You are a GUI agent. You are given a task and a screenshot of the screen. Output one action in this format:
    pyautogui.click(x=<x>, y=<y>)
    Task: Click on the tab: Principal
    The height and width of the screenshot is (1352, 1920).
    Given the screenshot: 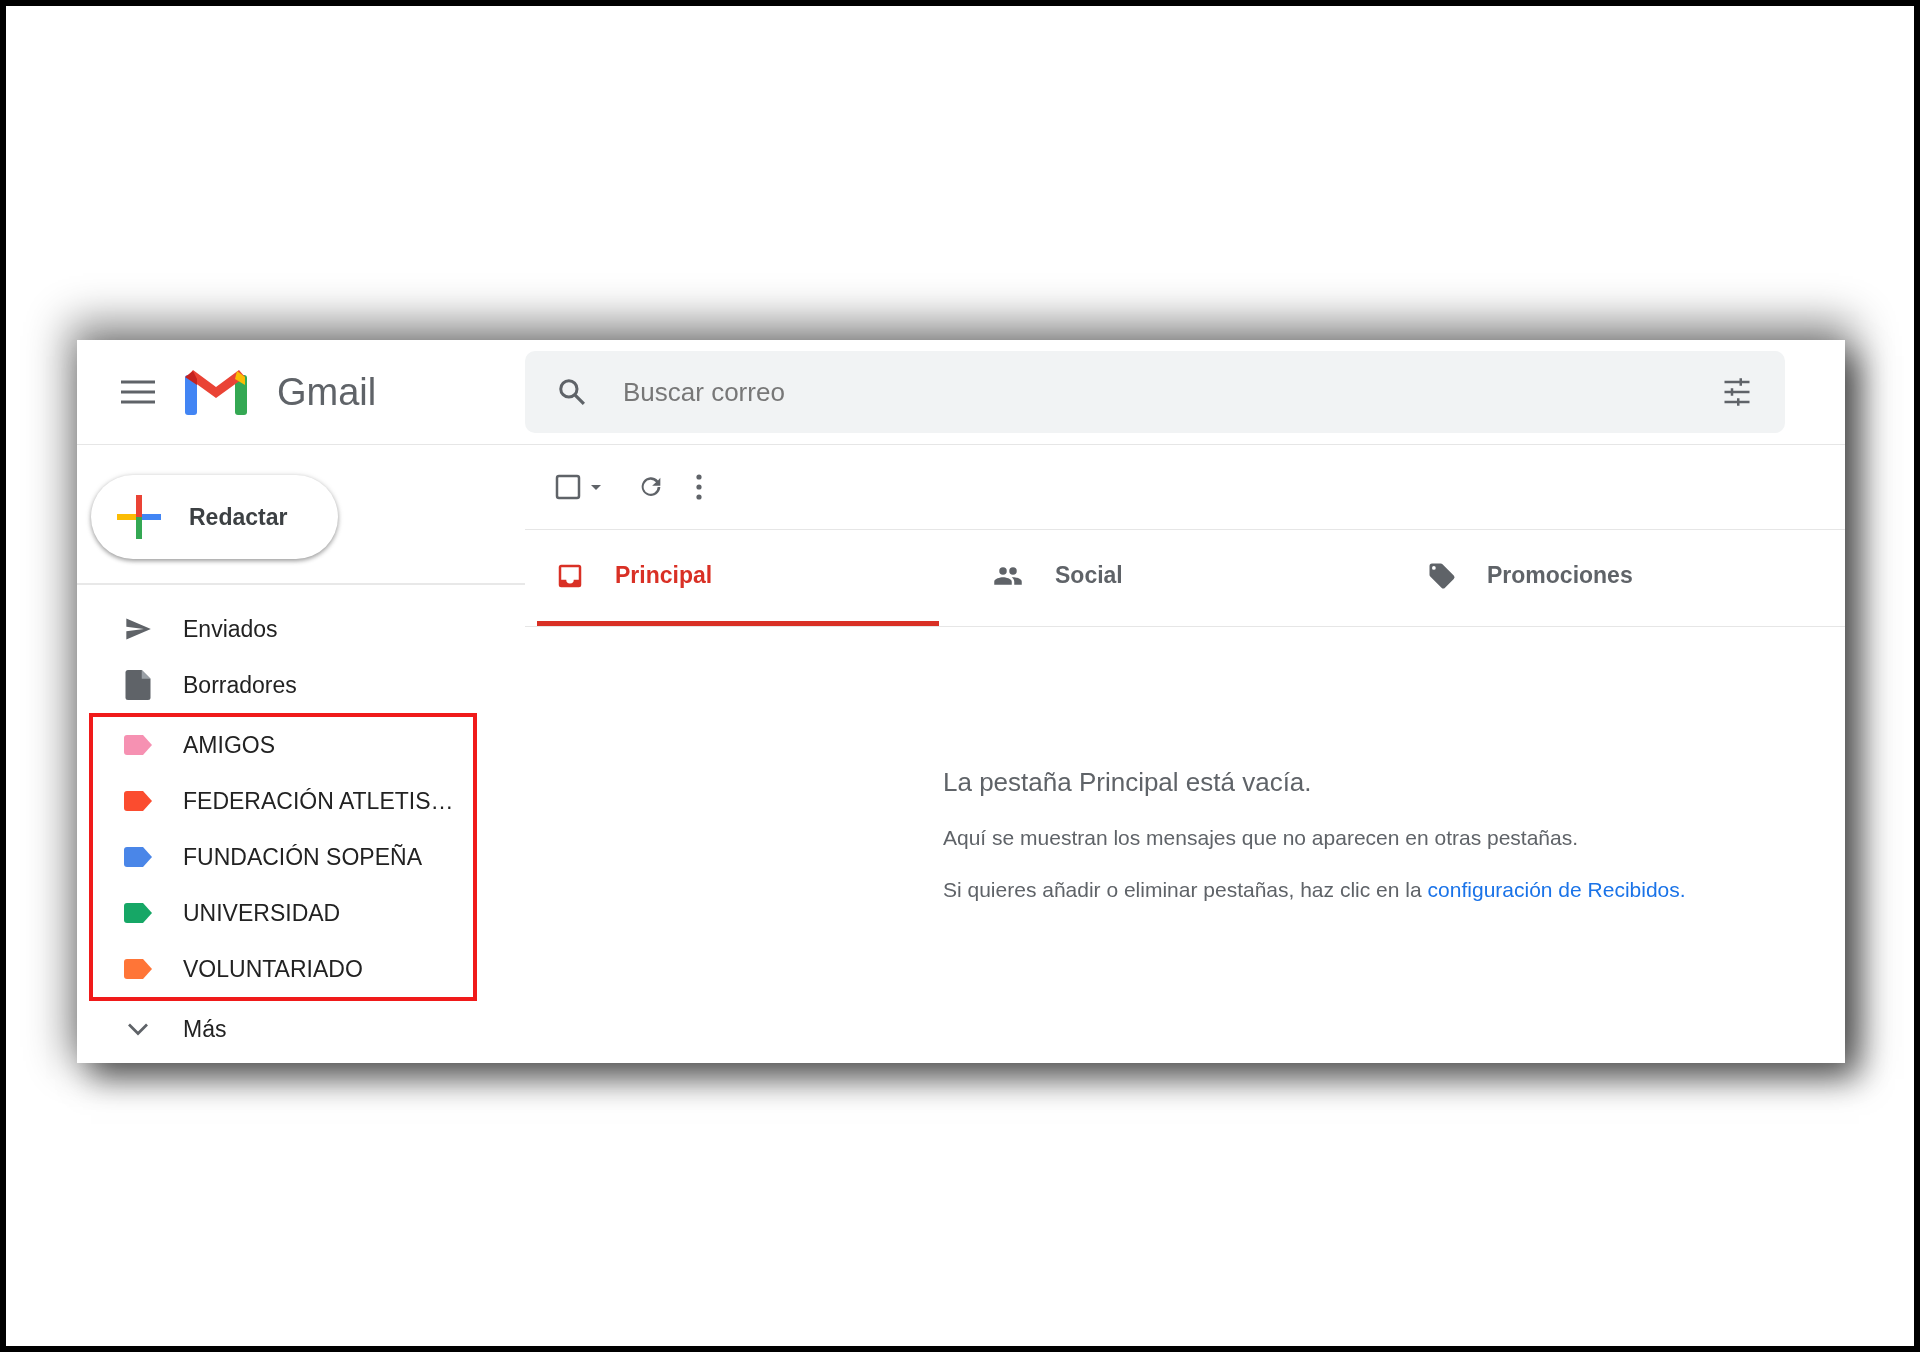 What is the action you would take?
    pyautogui.click(x=738, y=578)
    